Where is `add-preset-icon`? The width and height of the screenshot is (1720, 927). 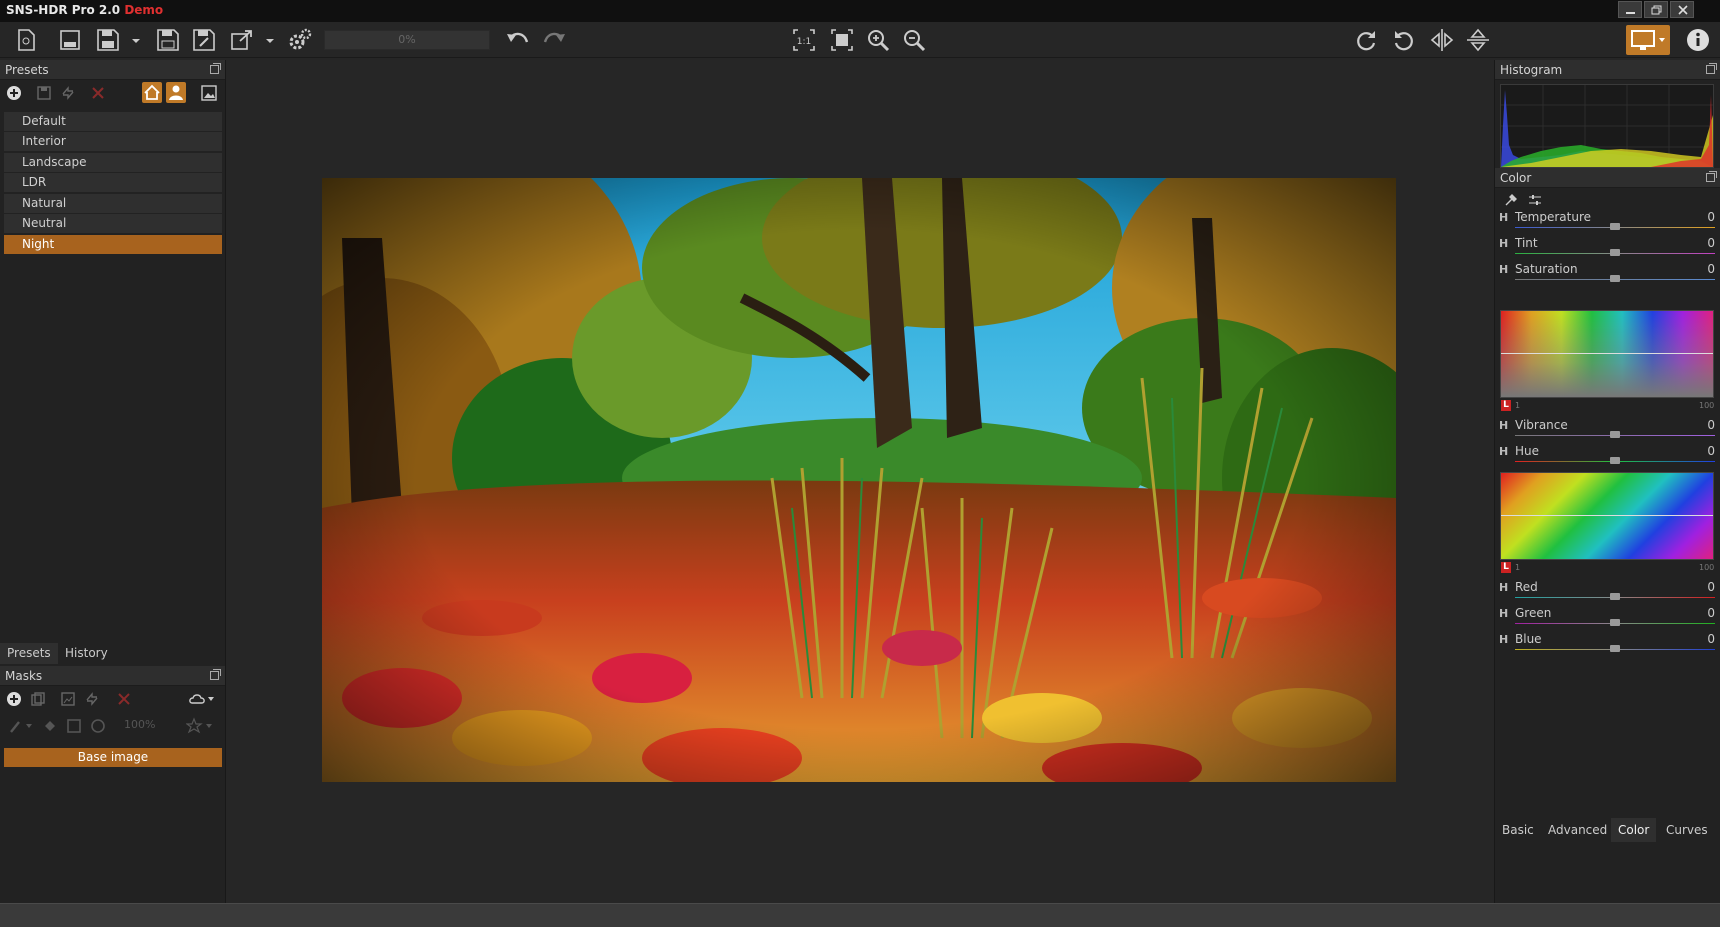
add-preset-icon is located at coordinates (14, 93).